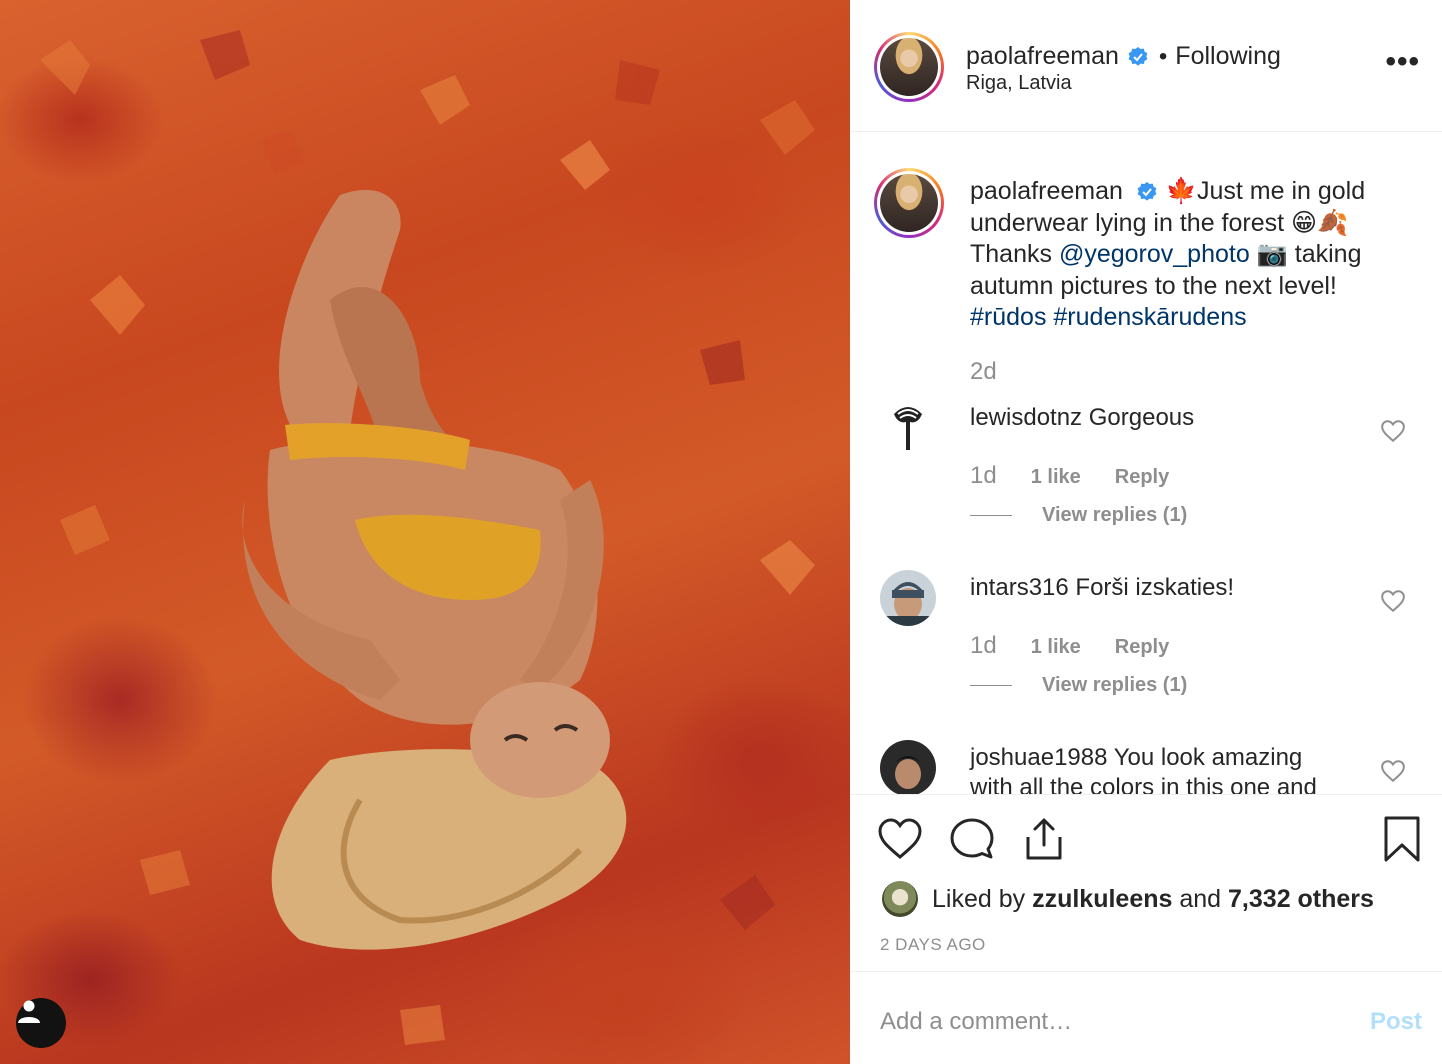 The height and width of the screenshot is (1064, 1442). Describe the element at coordinates (900, 839) in the screenshot. I see `like-heart-icon` at that location.